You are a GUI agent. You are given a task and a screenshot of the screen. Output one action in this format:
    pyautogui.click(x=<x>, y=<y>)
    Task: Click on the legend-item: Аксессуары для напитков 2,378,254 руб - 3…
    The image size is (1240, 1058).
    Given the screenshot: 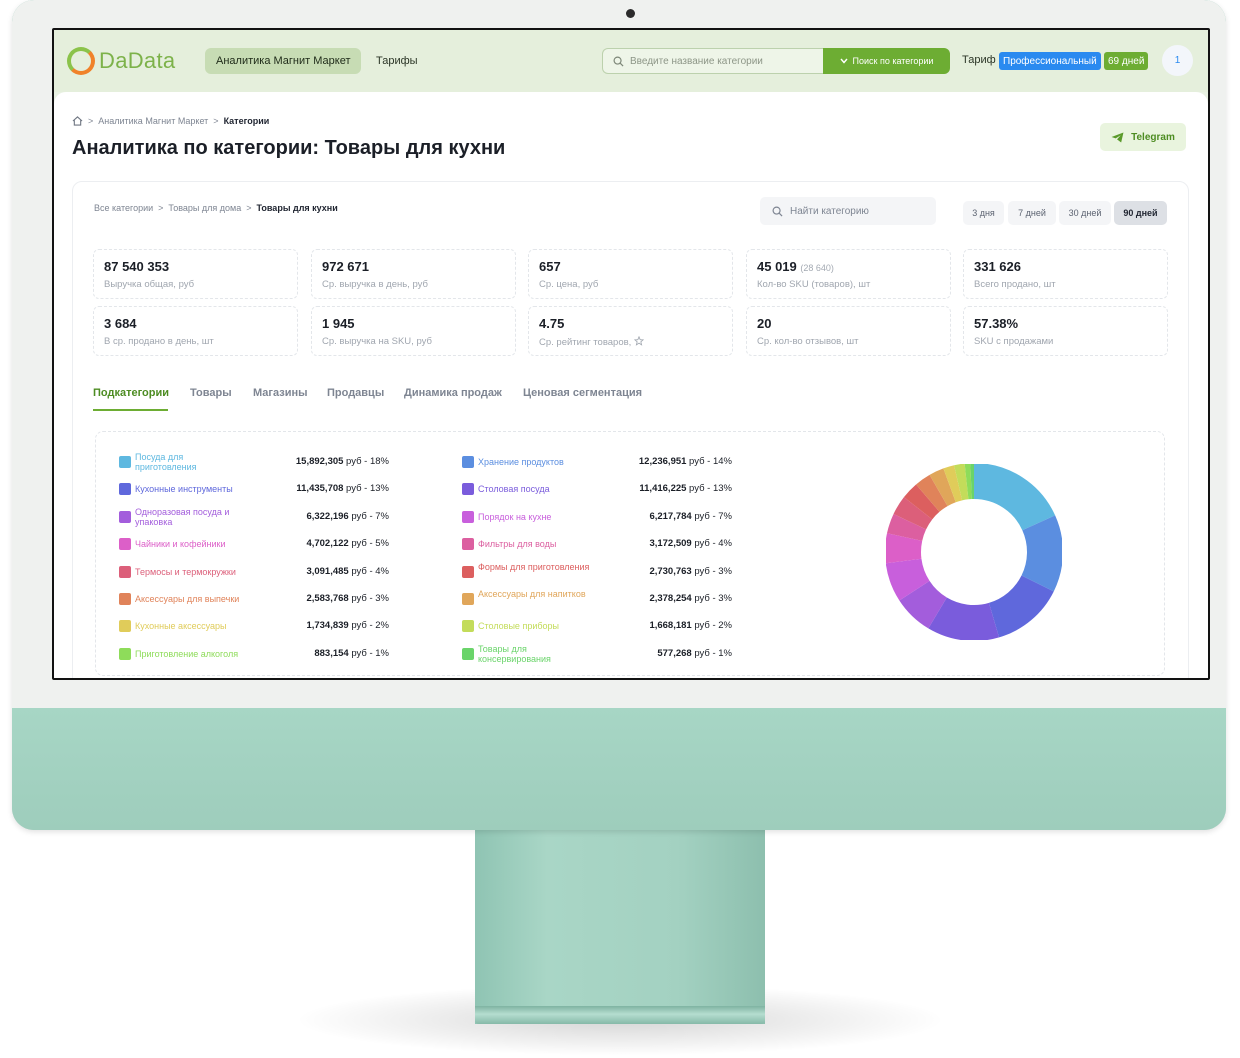 What is the action you would take?
    pyautogui.click(x=597, y=600)
    